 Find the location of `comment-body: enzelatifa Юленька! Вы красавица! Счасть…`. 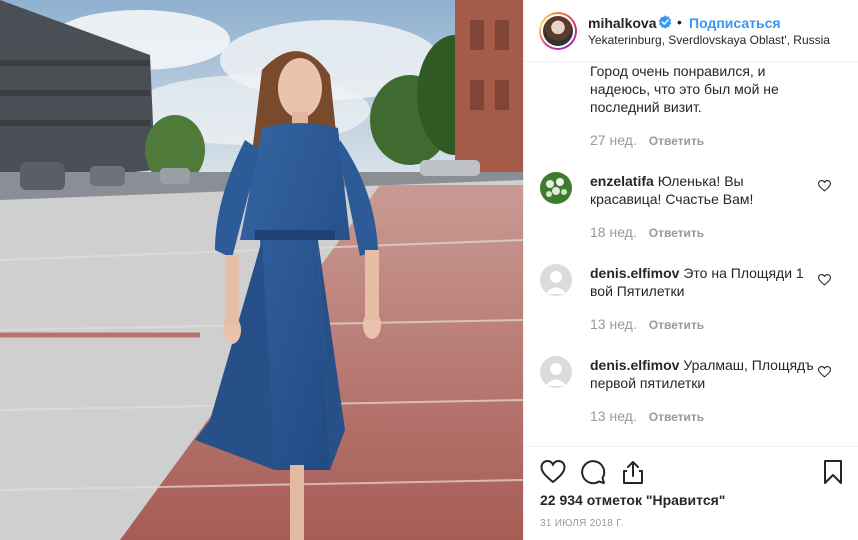

comment-body: enzelatifa Юленька! Вы красавица! Счасть… is located at coordinates (703, 207).